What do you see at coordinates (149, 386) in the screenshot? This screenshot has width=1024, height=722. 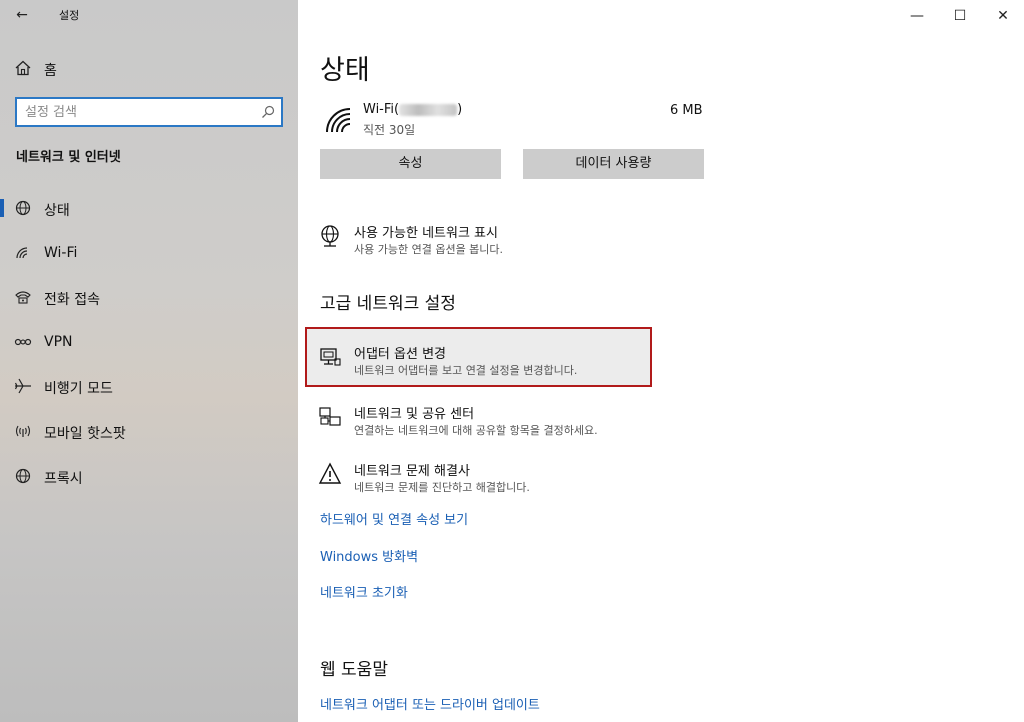 I see `sidebar-item-airplane: 비행기 모드` at bounding box center [149, 386].